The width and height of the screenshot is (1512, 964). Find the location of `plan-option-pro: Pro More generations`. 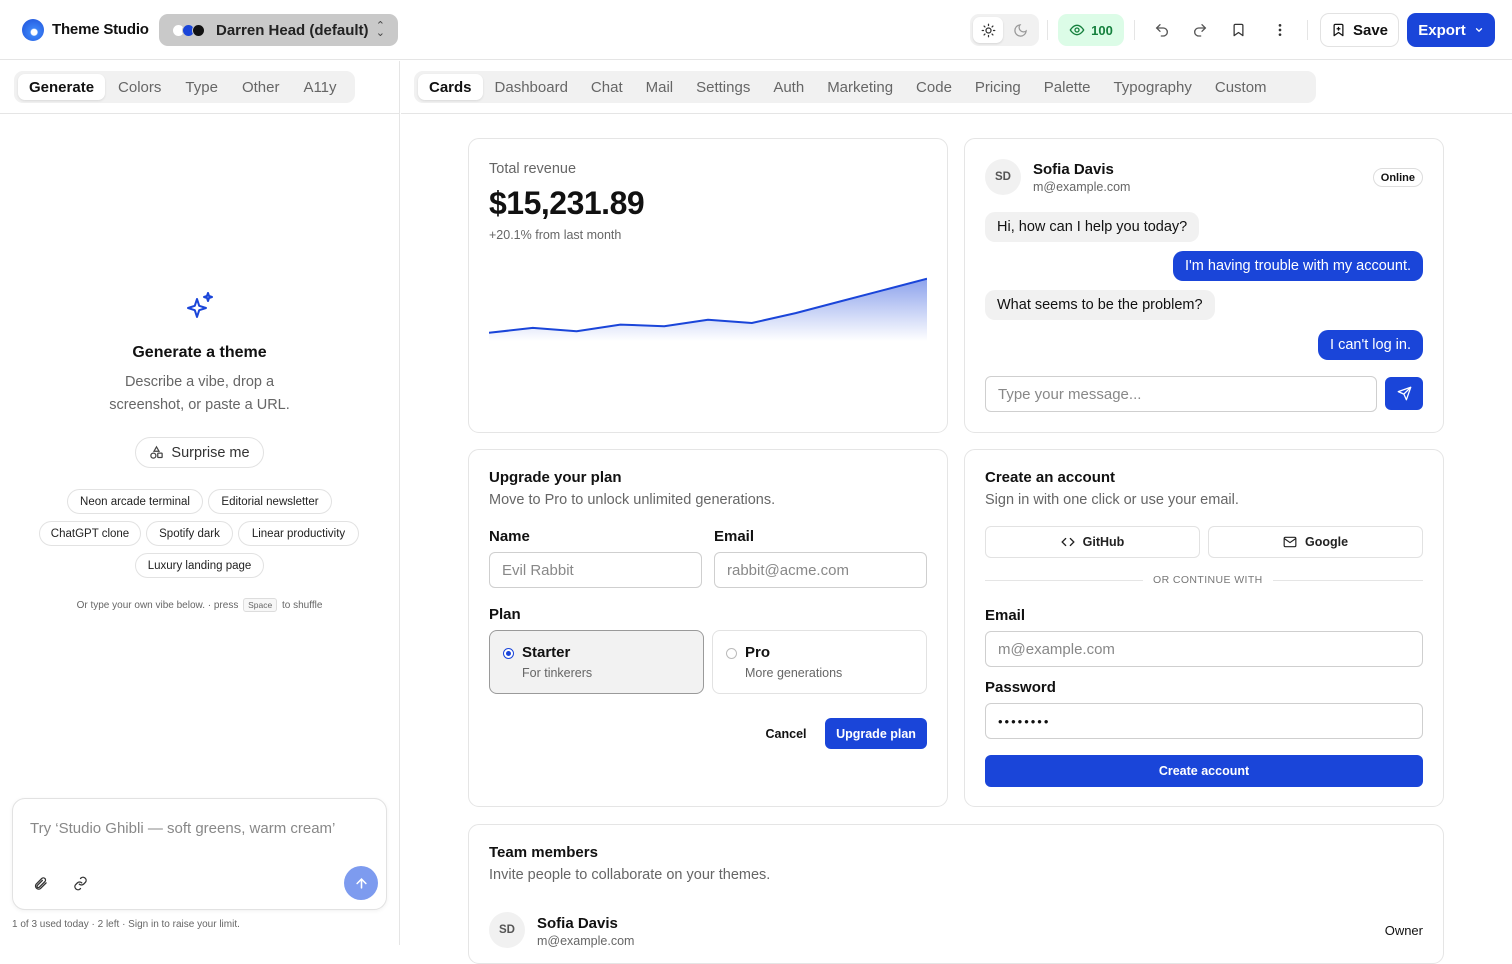

plan-option-pro: Pro More generations is located at coordinates (819, 662).